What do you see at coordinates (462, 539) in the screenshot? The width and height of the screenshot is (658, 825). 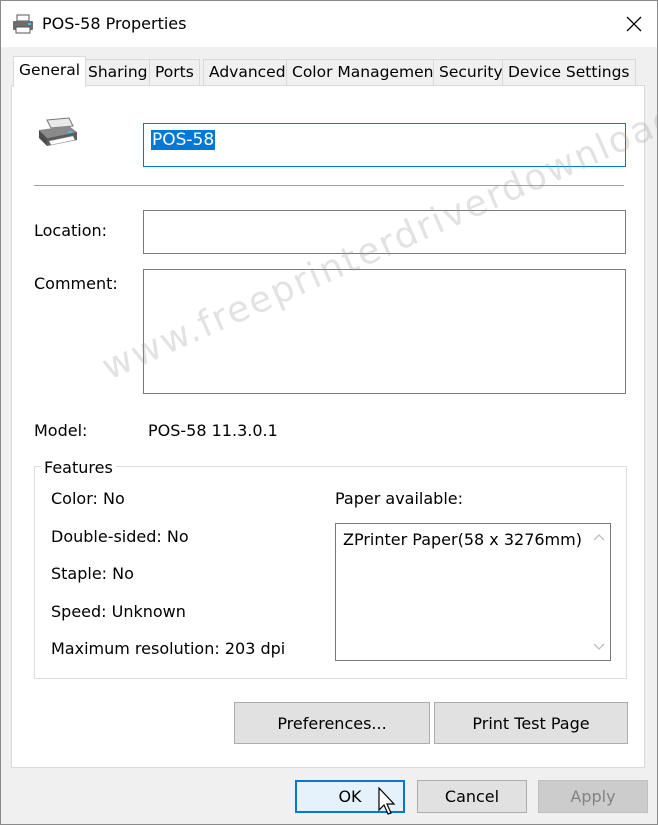 I see `list-item: ZPrinter Paper(58 x 3276mm)` at bounding box center [462, 539].